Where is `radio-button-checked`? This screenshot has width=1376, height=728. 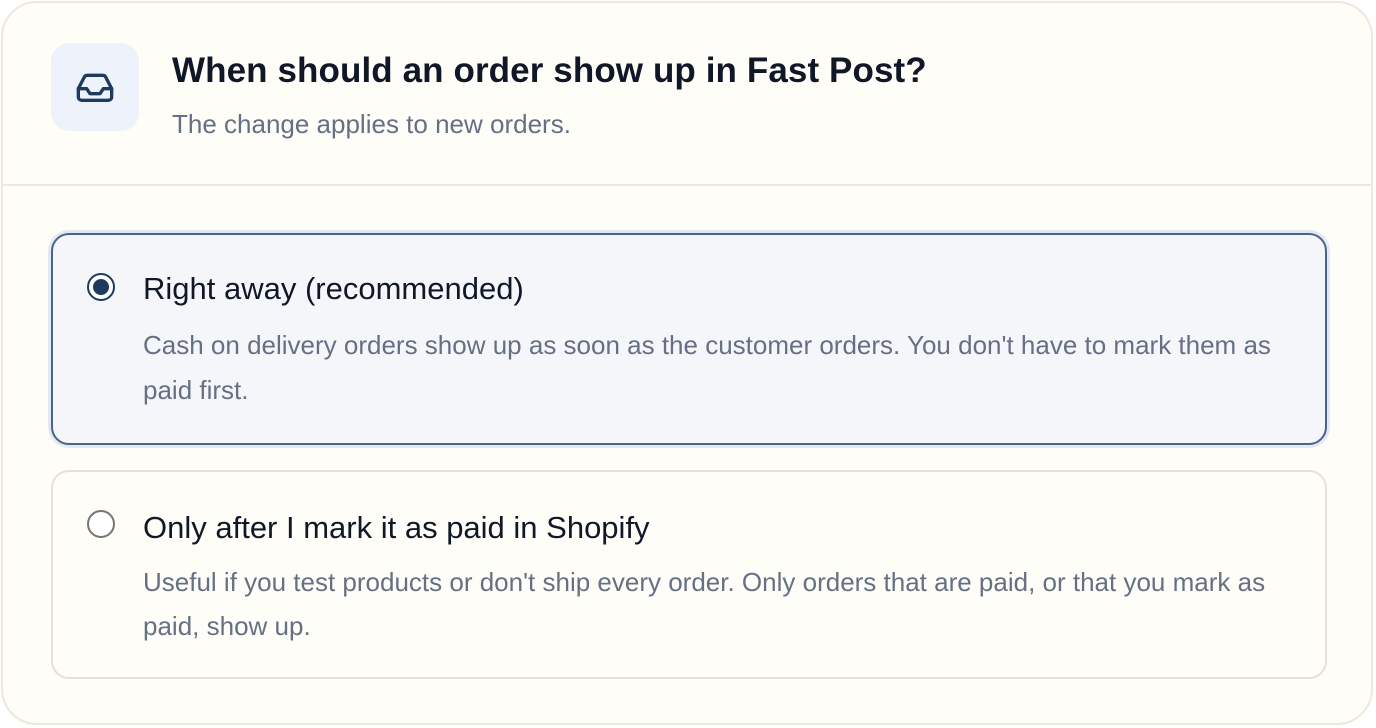
radio-button-checked is located at coordinates (101, 287).